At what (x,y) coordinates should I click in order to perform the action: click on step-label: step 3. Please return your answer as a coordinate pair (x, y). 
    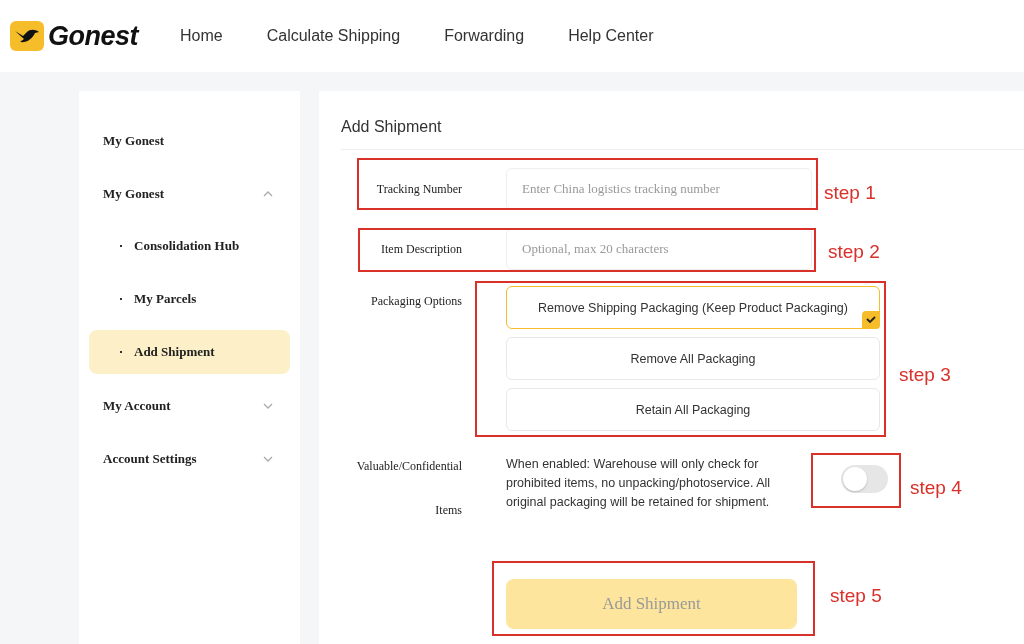
    Looking at the image, I should click on (925, 375).